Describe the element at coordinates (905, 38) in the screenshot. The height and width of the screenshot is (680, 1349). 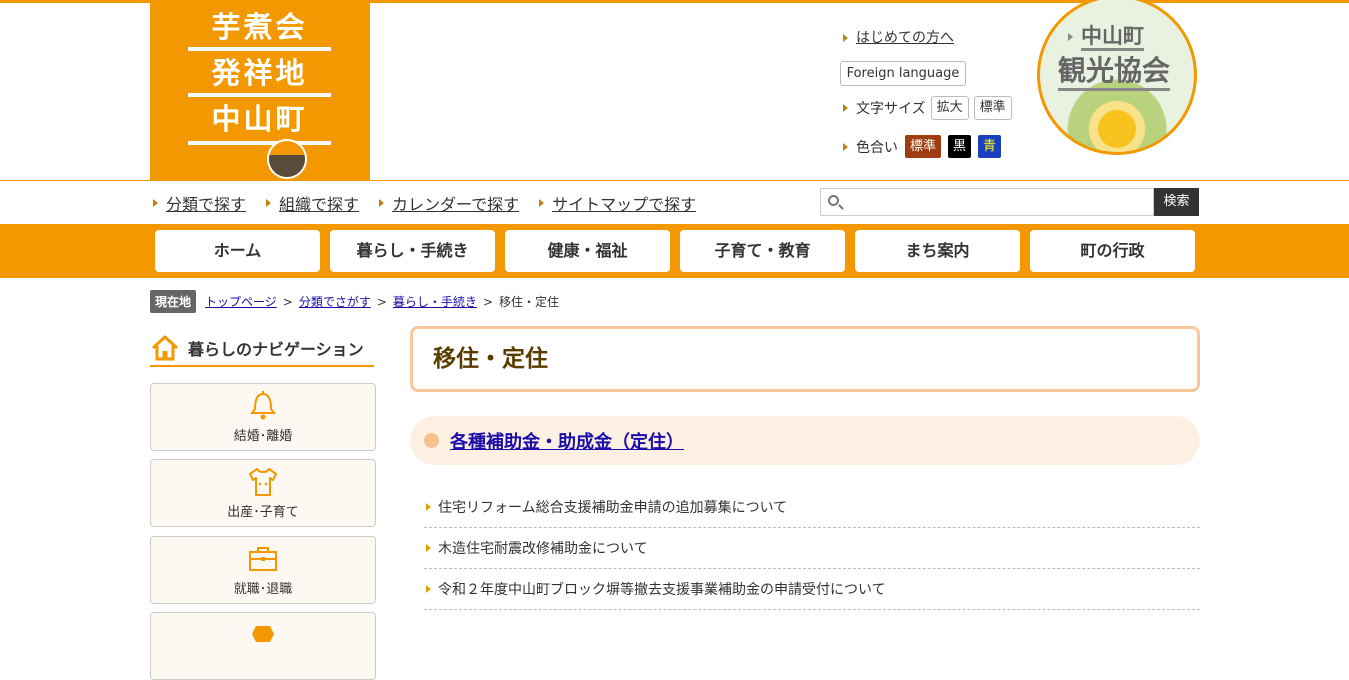
I see `first-visit-label: はじめての方へ` at that location.